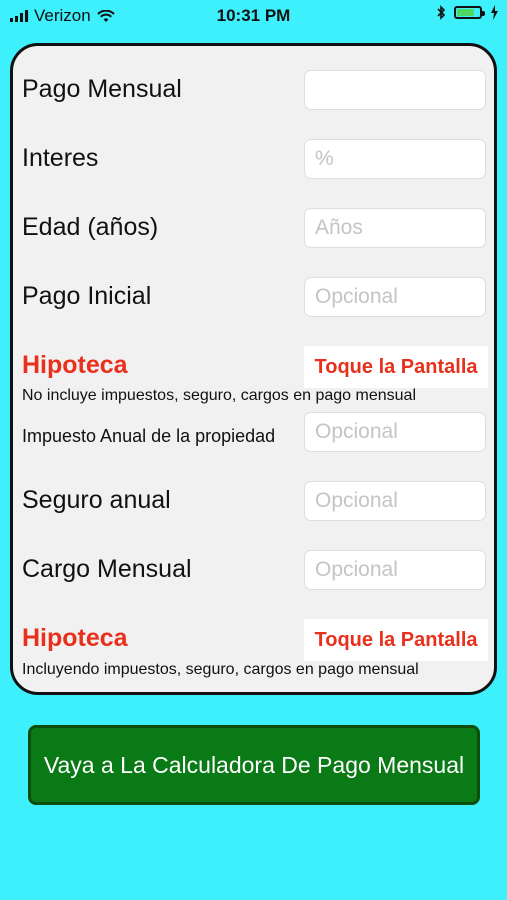 The height and width of the screenshot is (900, 507). Describe the element at coordinates (395, 90) in the screenshot. I see `monthly-payment-input` at that location.